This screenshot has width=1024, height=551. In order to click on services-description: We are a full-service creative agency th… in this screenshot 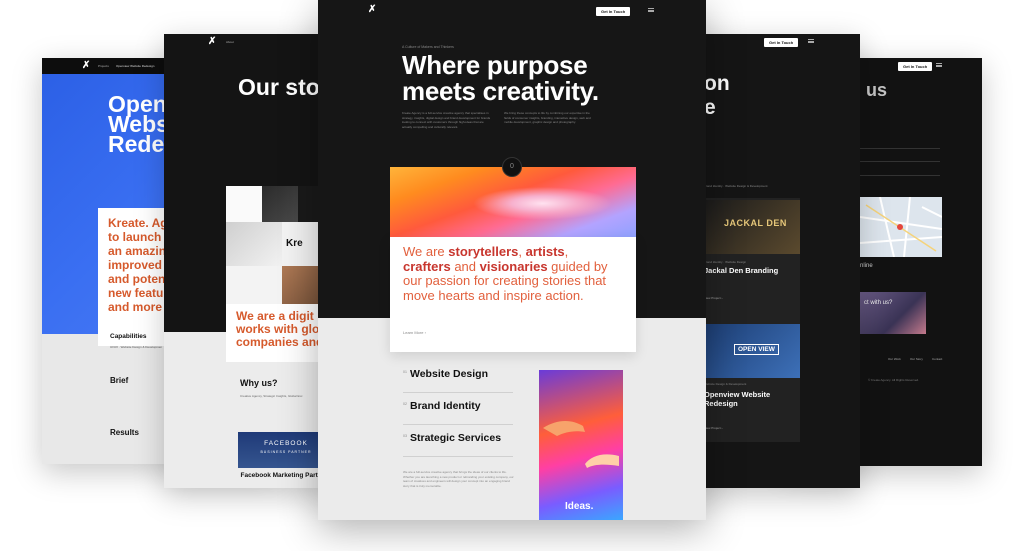, I will do `click(458, 479)`.